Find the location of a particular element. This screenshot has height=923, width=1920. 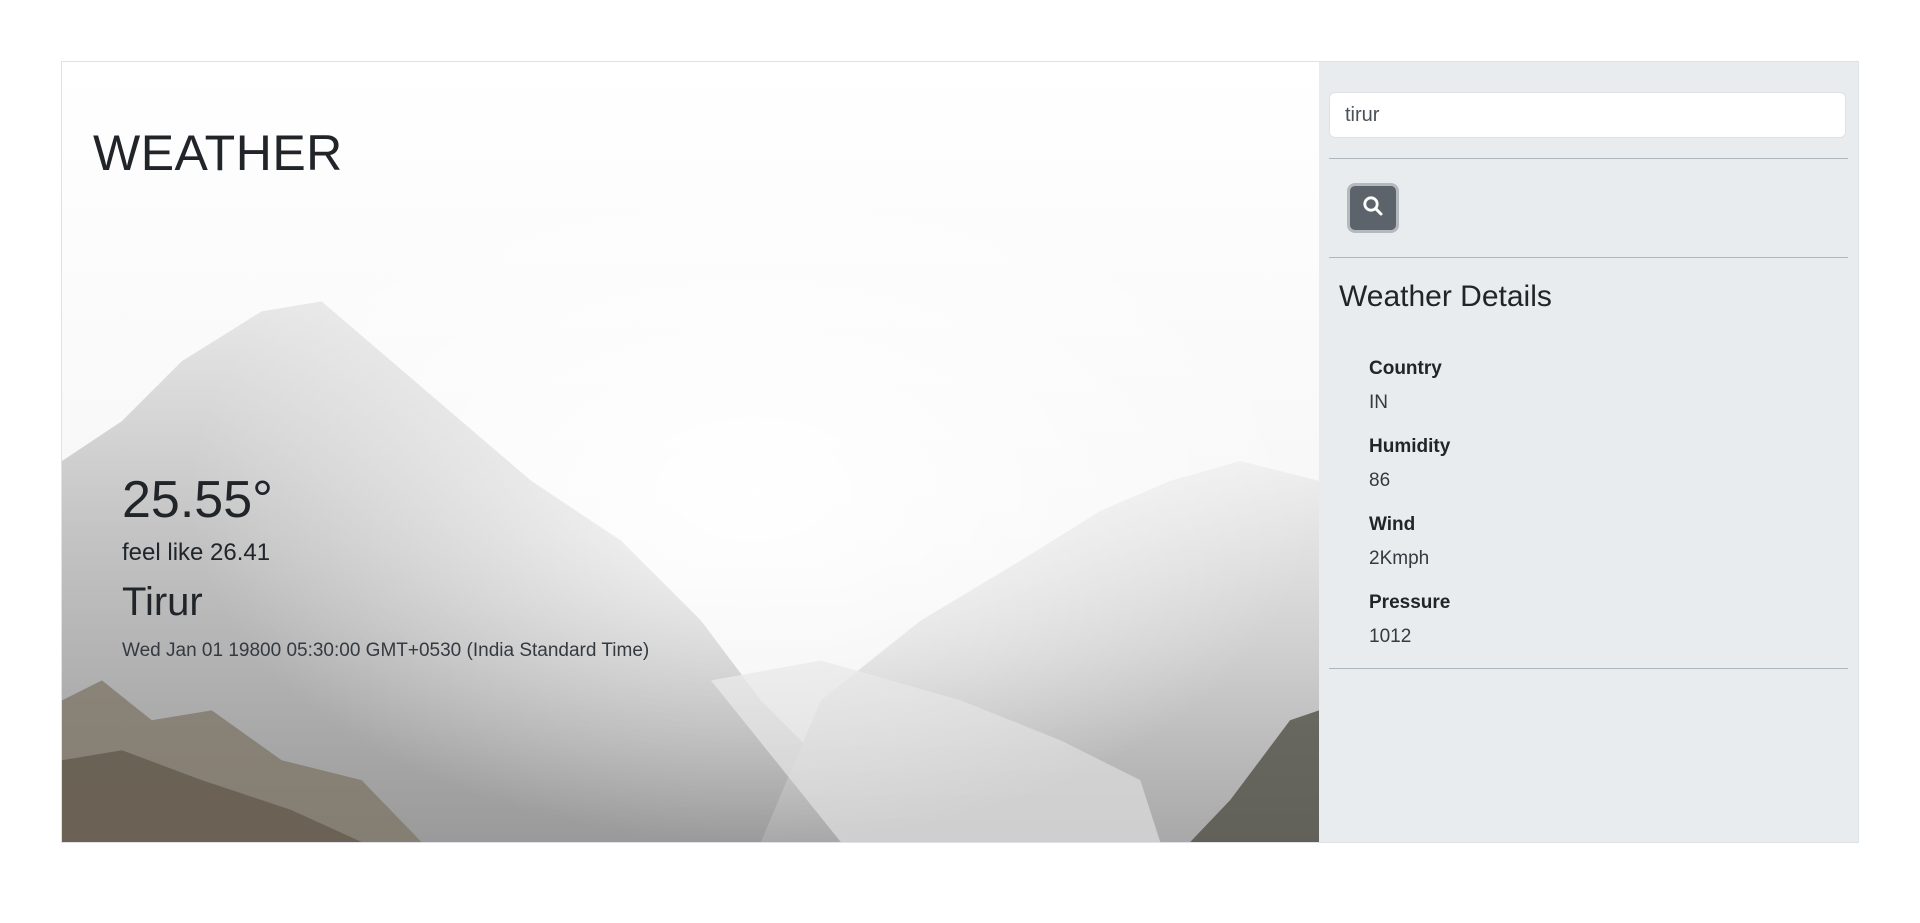

app-title: WEATHER is located at coordinates (218, 153).